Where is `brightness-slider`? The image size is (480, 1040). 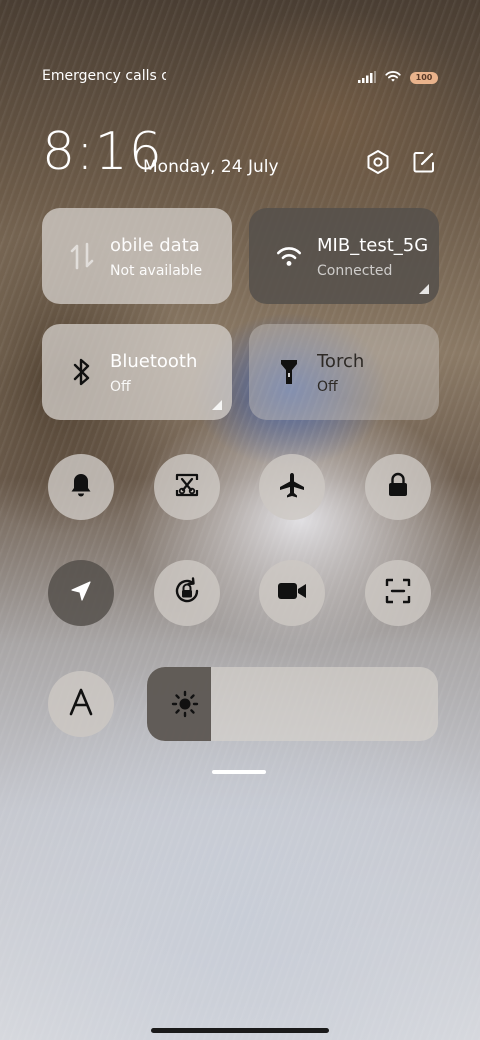 brightness-slider is located at coordinates (292, 704).